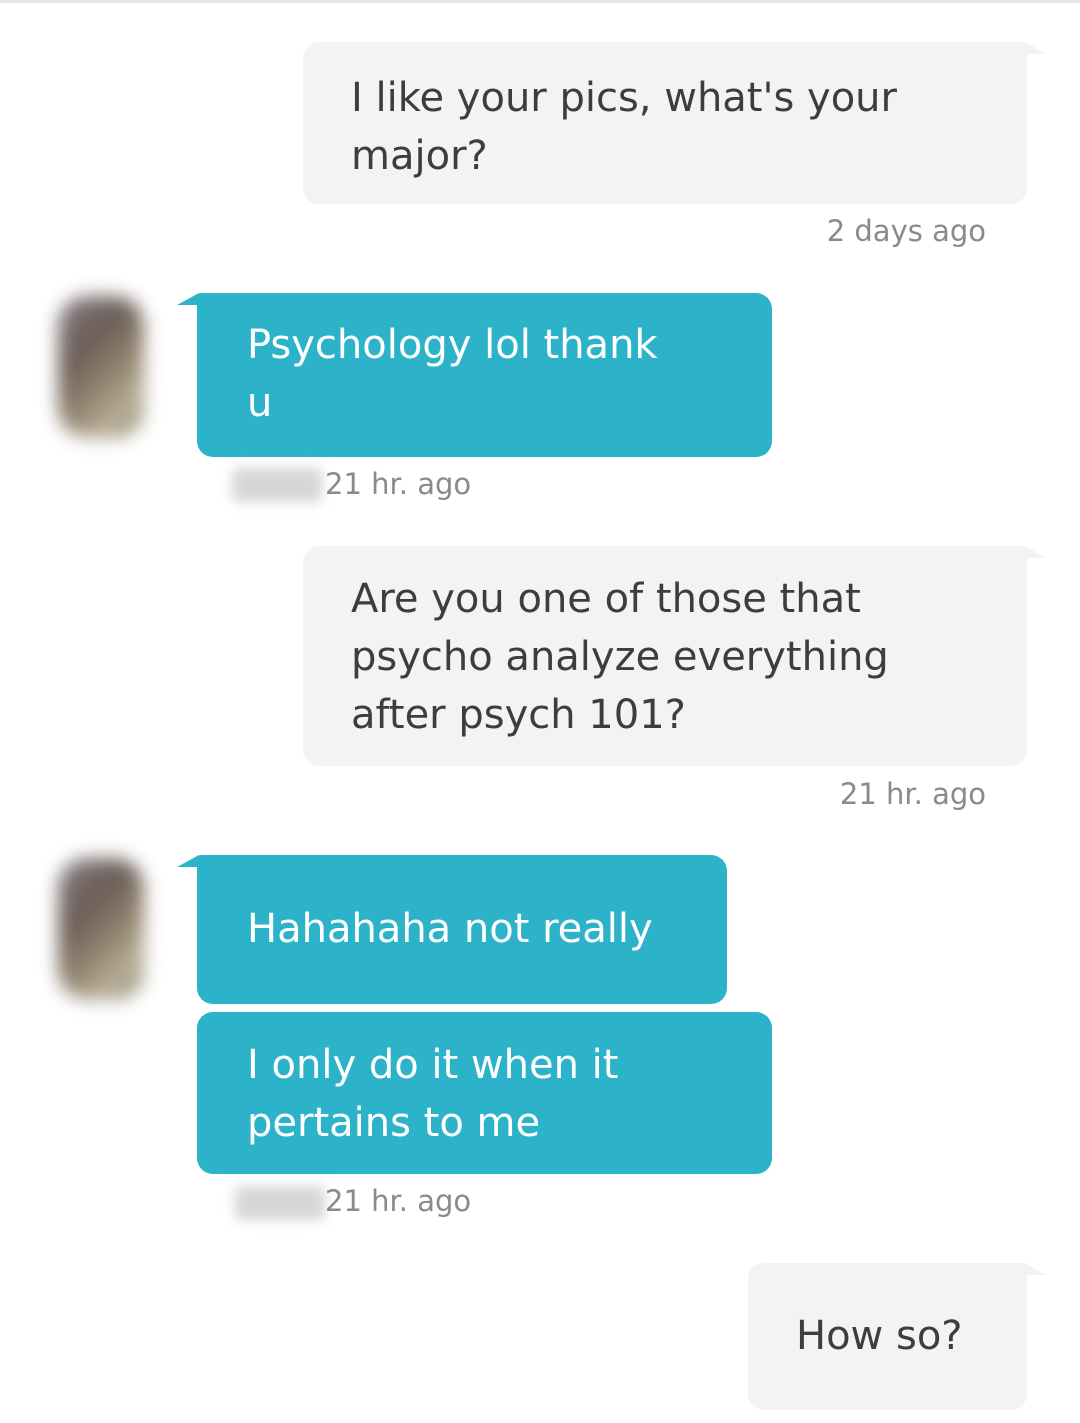 This screenshot has height=1423, width=1080. What do you see at coordinates (879, 1336) in the screenshot?
I see `message-text: How so?` at bounding box center [879, 1336].